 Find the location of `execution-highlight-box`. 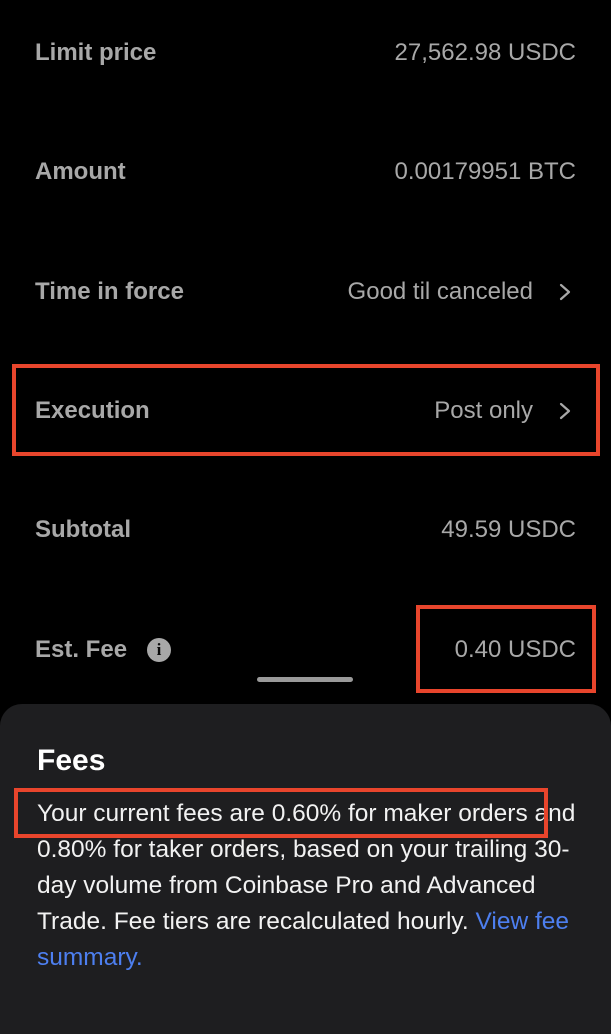

execution-highlight-box is located at coordinates (306, 410).